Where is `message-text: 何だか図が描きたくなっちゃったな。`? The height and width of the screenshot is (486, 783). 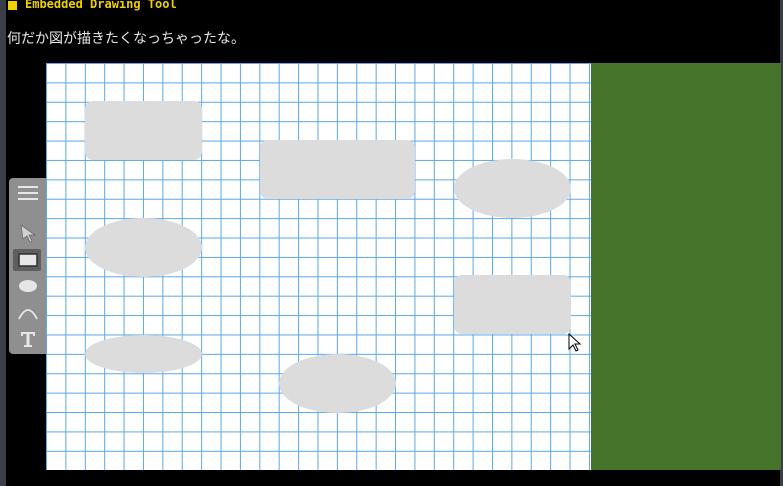
message-text: 何だか図が描きたくなっちゃったな。 is located at coordinates (126, 39).